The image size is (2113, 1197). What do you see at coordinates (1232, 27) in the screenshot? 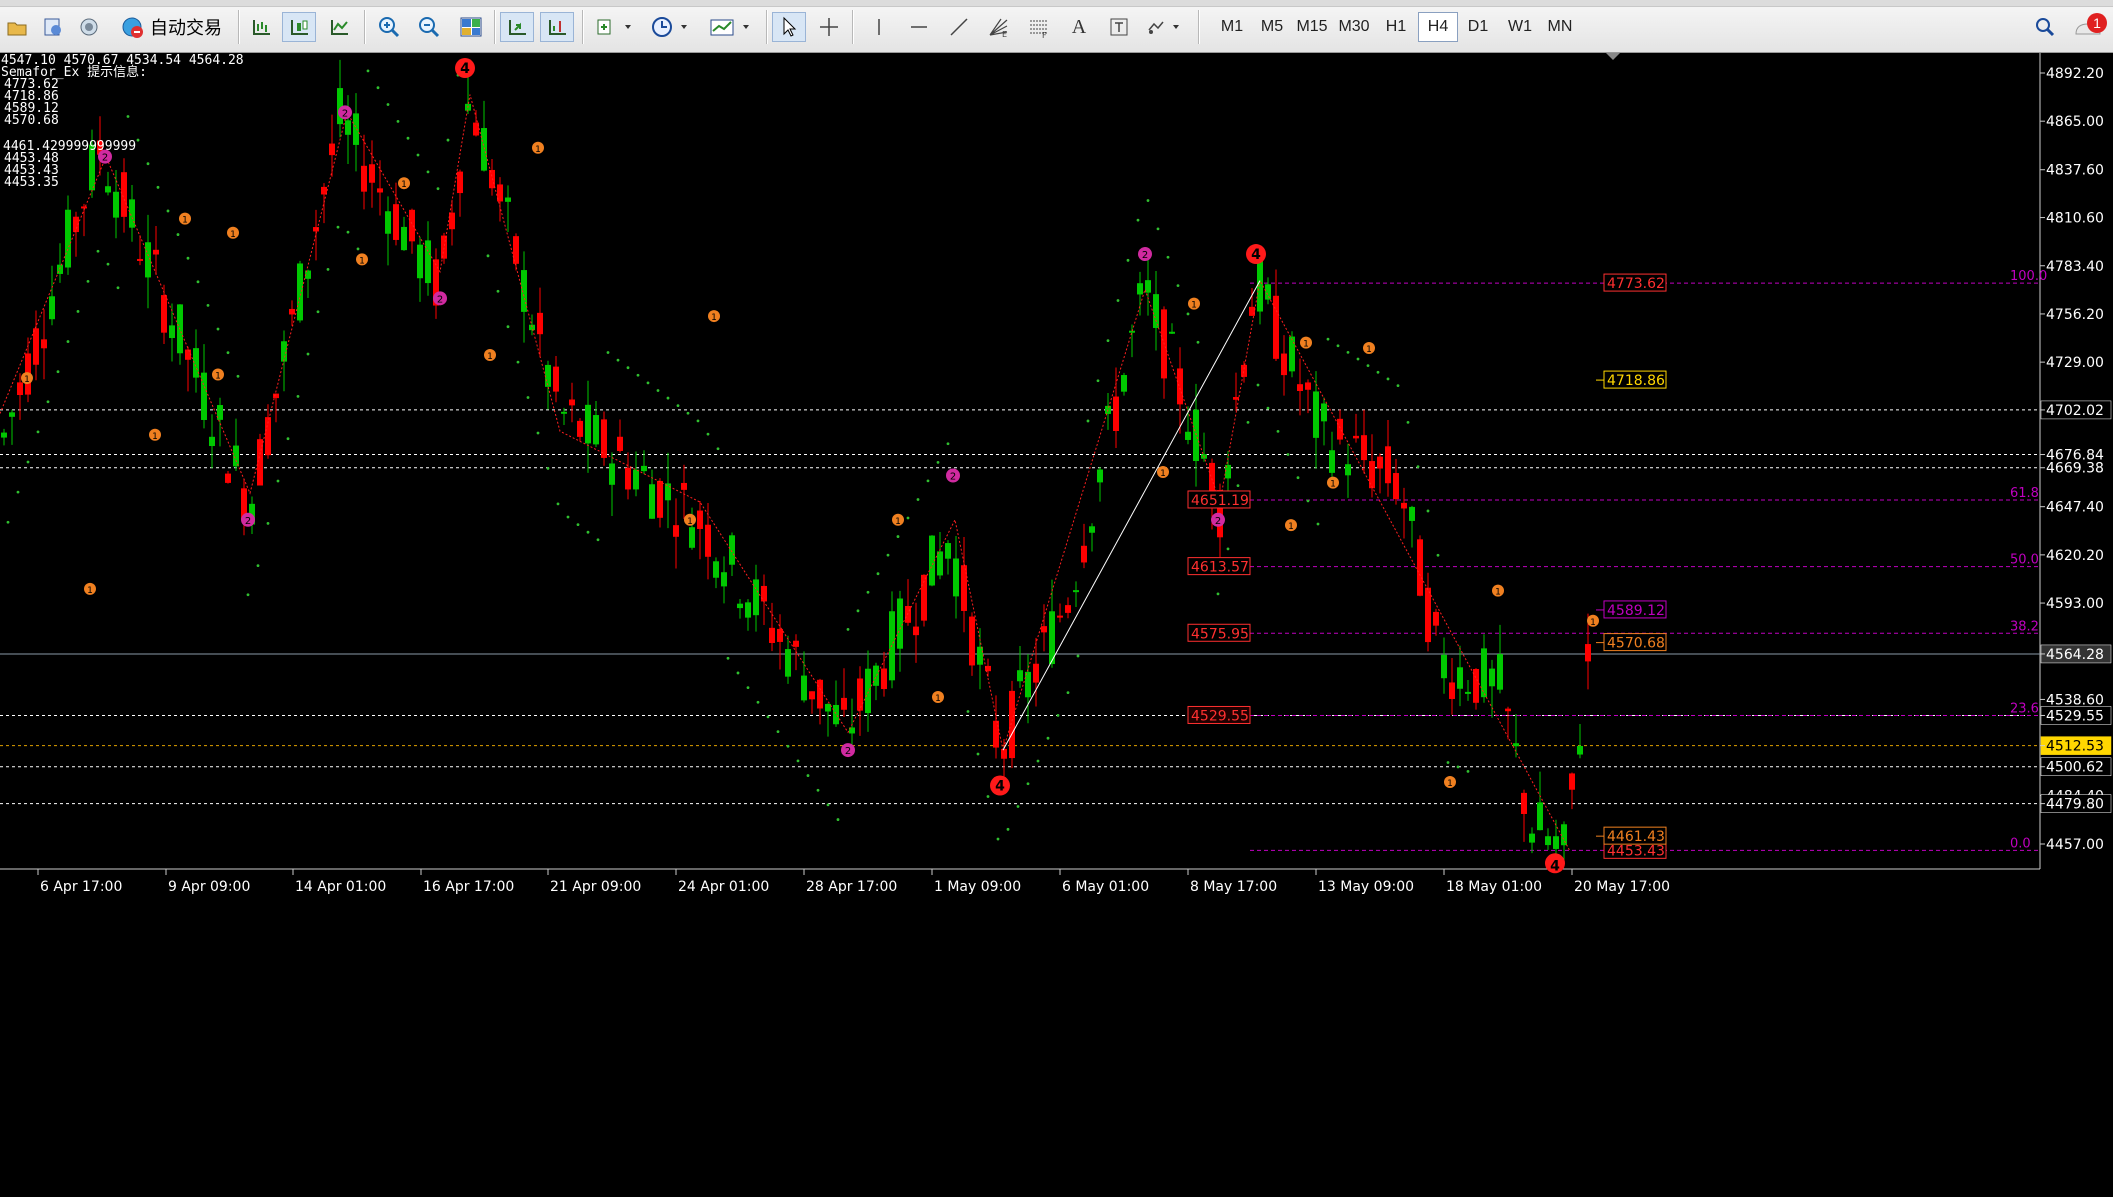
I see `timeframe-m1: M1` at bounding box center [1232, 27].